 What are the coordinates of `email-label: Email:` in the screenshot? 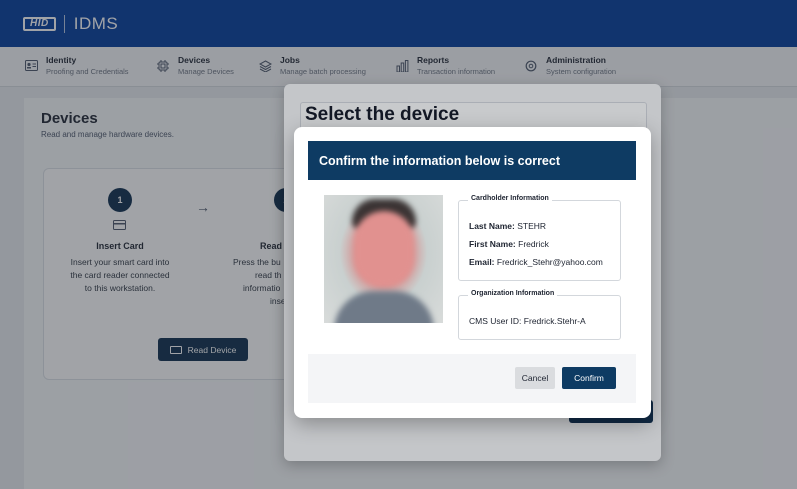 It's located at (482, 262).